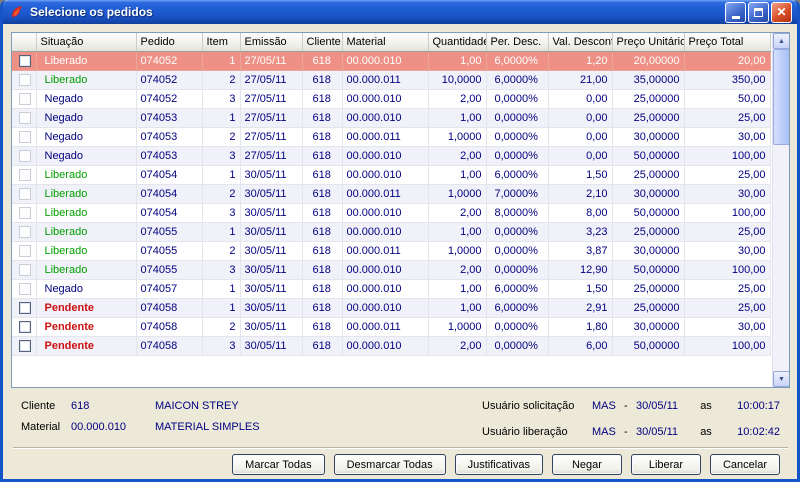 The width and height of the screenshot is (800, 482). What do you see at coordinates (322, 42) in the screenshot?
I see `column-header-cliente: Cliente` at bounding box center [322, 42].